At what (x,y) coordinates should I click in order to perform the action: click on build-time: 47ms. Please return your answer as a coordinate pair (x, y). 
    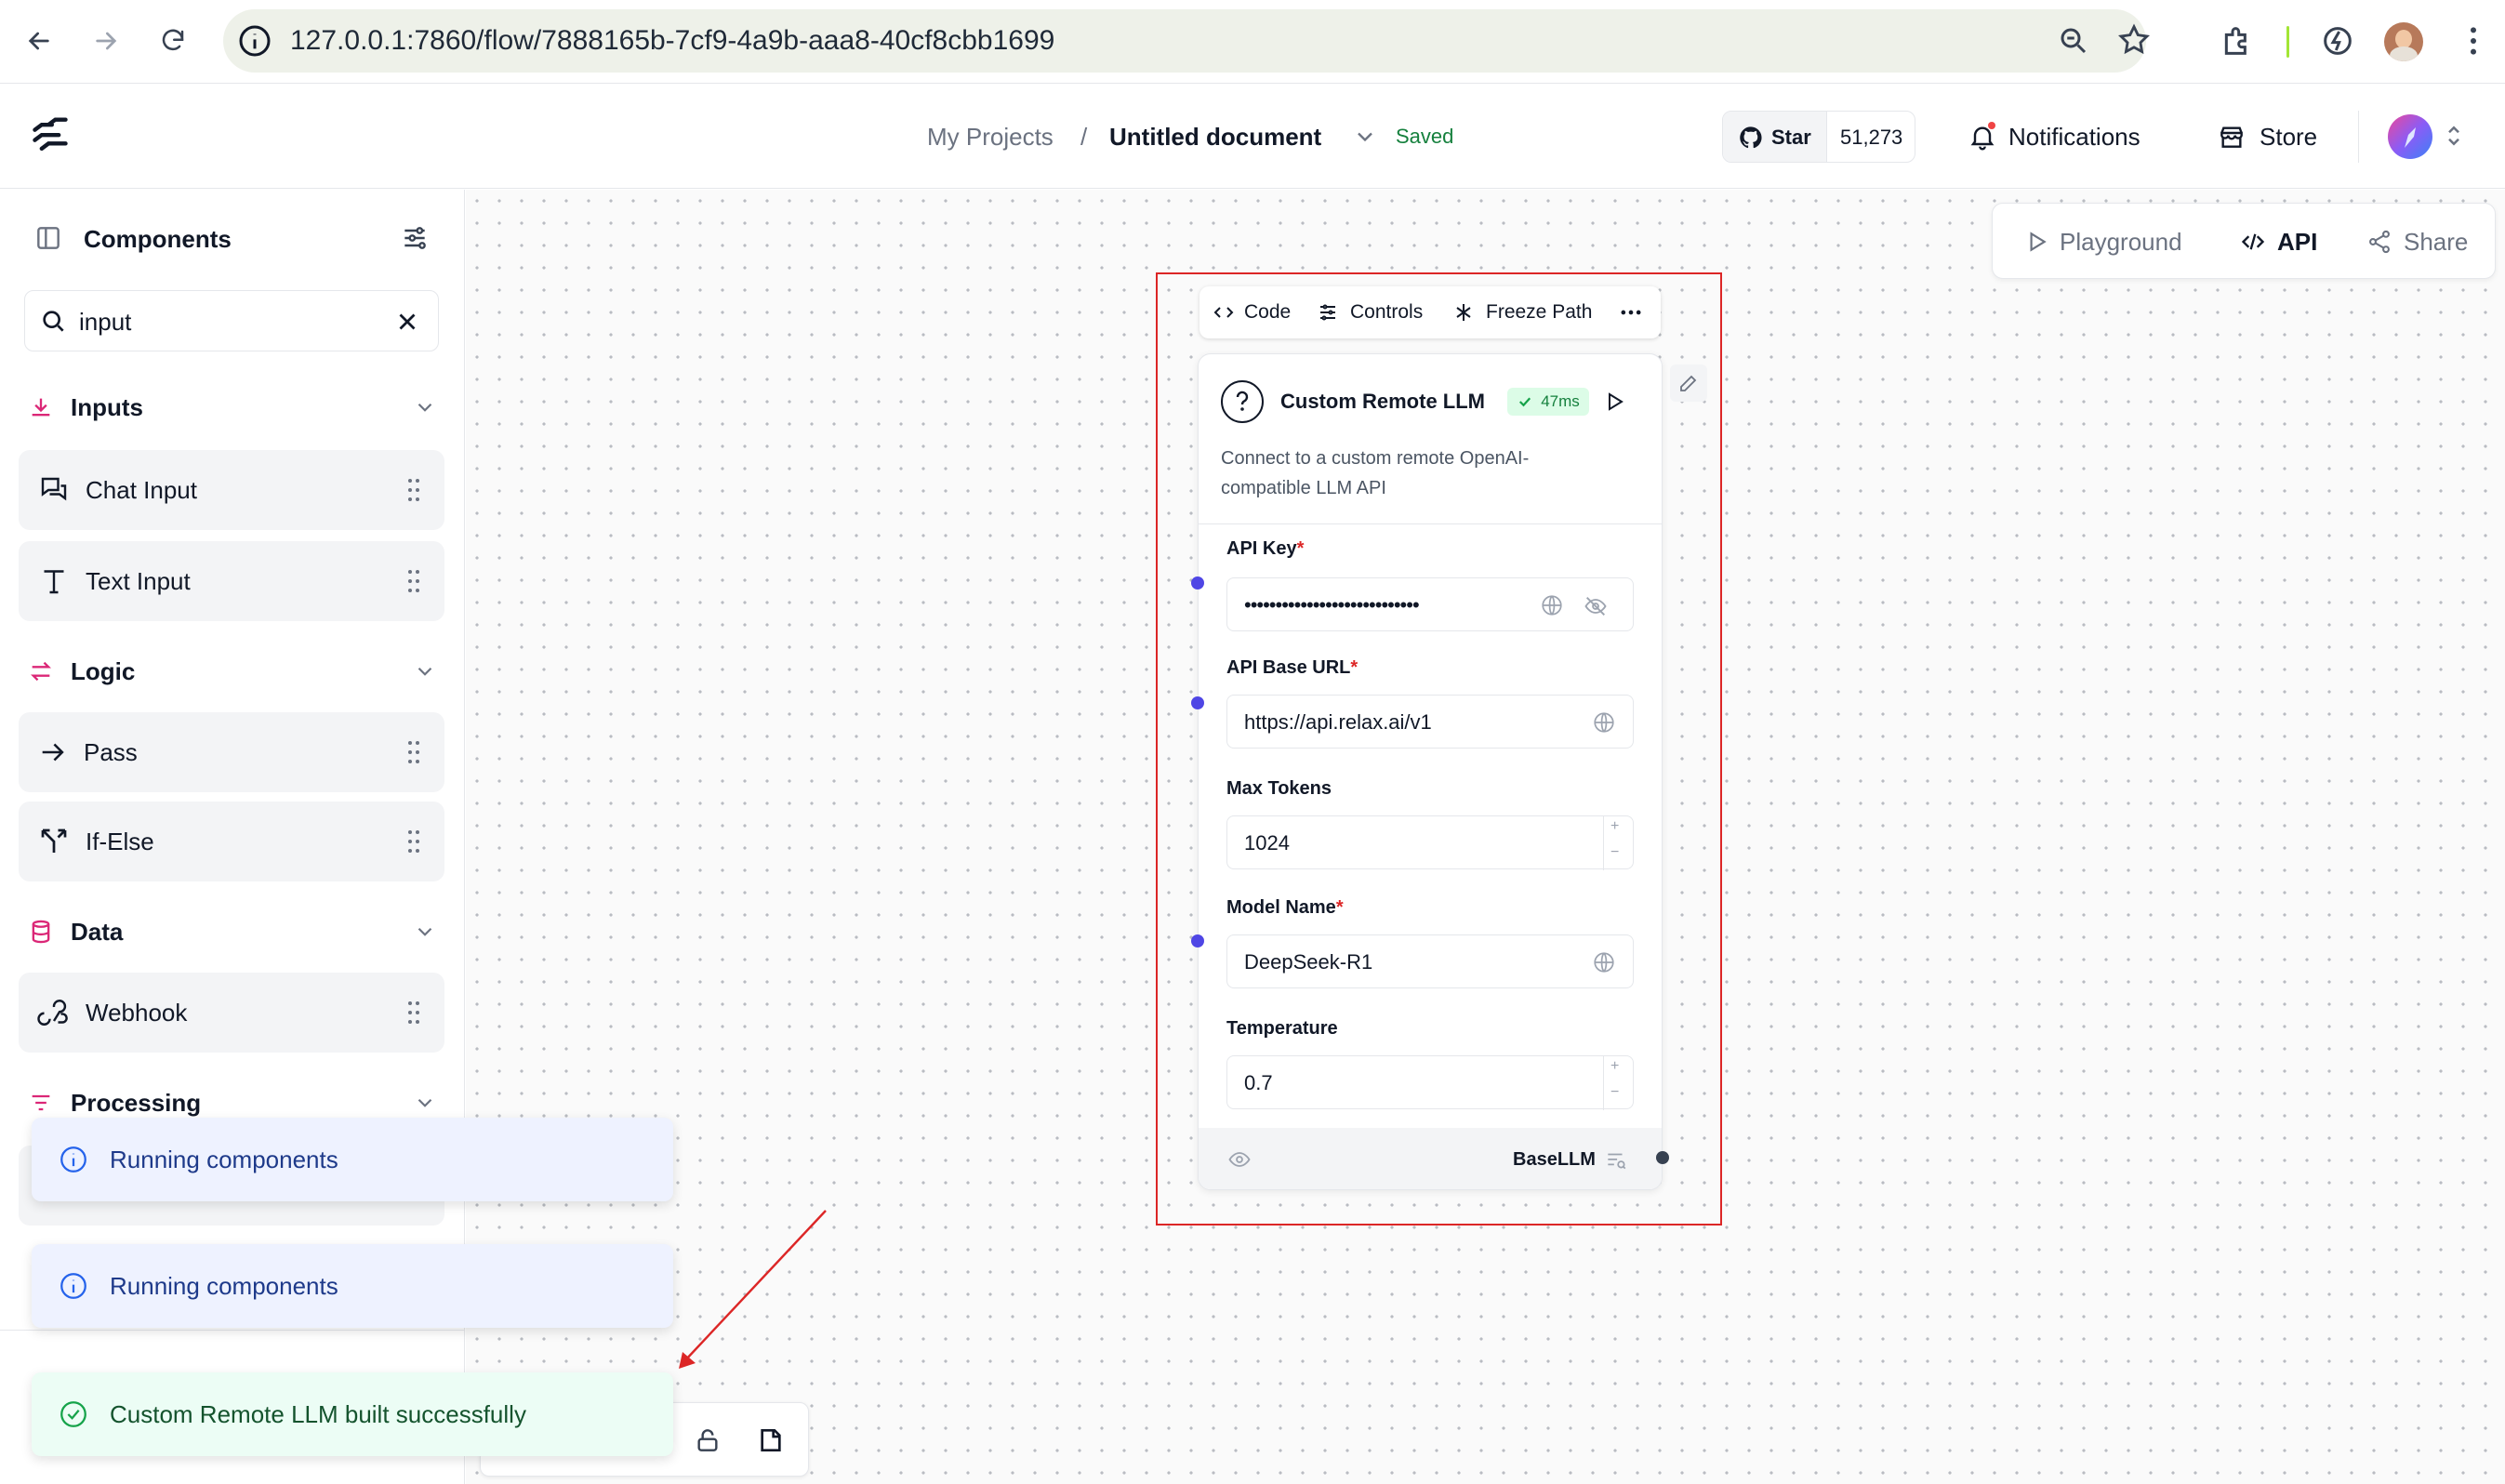
    Looking at the image, I should click on (1560, 401).